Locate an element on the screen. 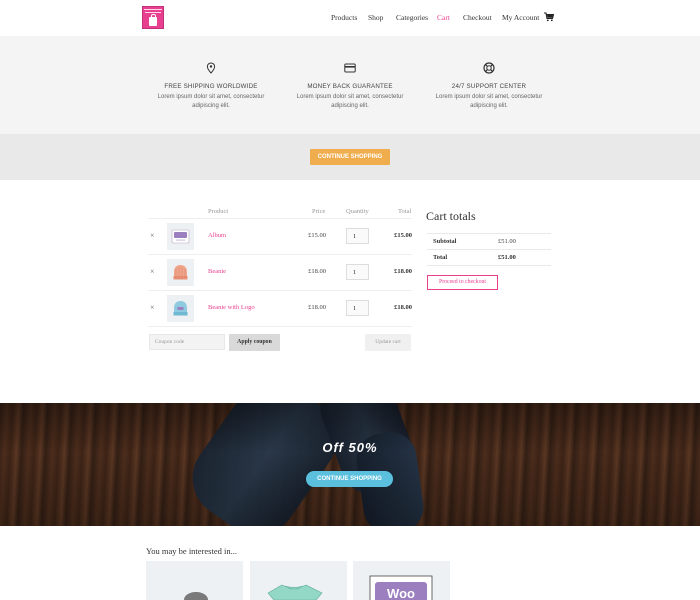 The width and height of the screenshot is (700, 600). nav-products: Products is located at coordinates (344, 17).